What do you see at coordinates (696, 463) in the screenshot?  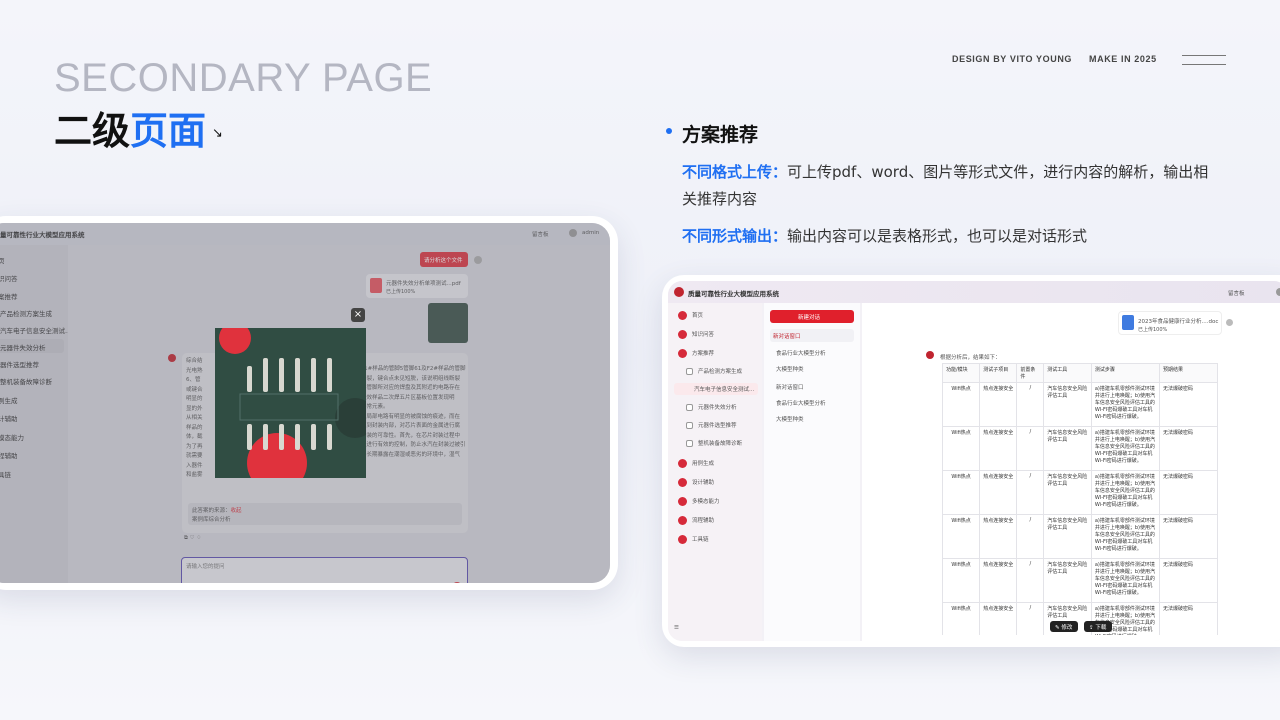 I see `right-nav-item: 用例生成` at bounding box center [696, 463].